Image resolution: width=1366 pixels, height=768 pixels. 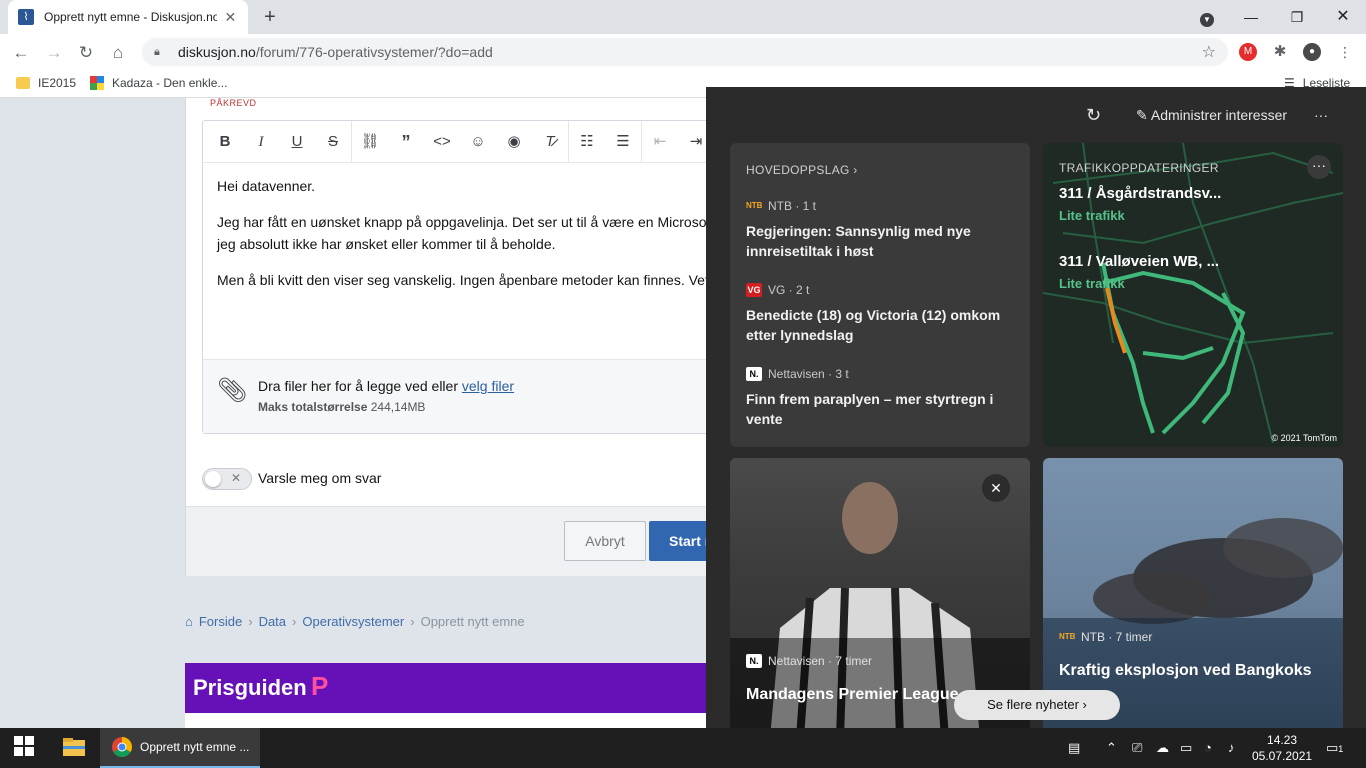 I want to click on prisguiden-brand: Prisguiden, so click(x=250, y=687).